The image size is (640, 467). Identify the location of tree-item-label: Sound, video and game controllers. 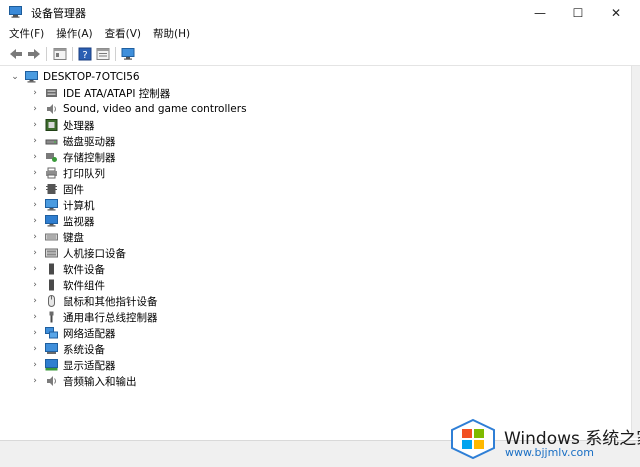
(155, 109).